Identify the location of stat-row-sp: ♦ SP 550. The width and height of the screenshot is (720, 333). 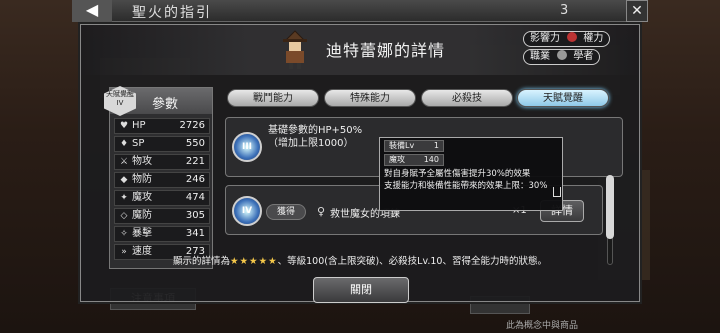
(162, 144).